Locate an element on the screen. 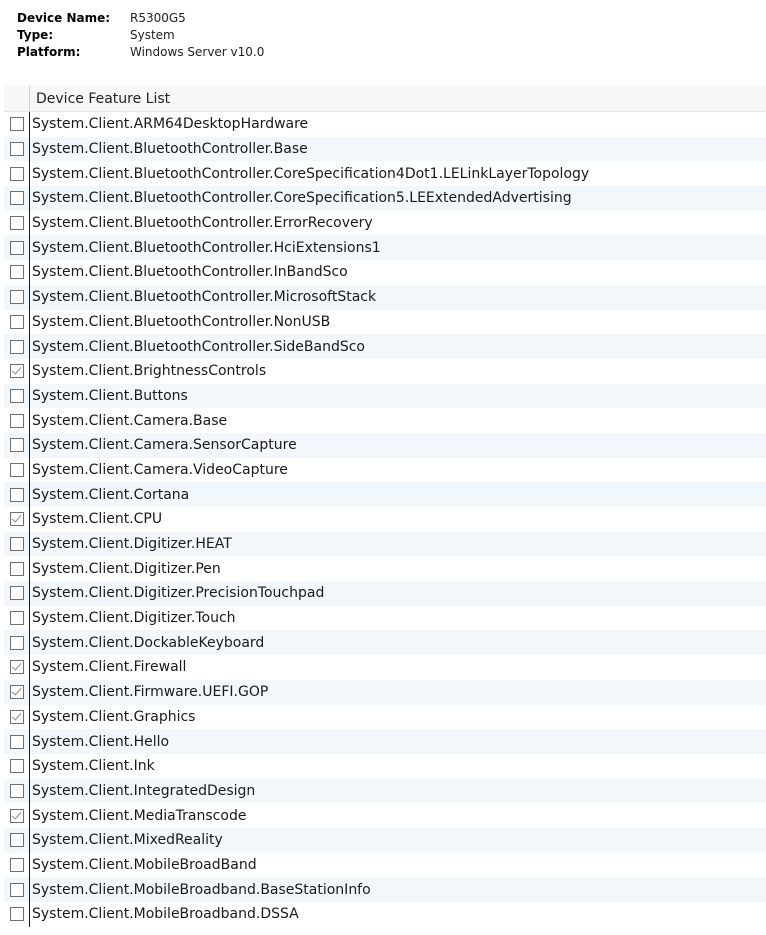 The width and height of the screenshot is (766, 935). feature-label: System.Client.Firmware.UEFI.GOP is located at coordinates (150, 692).